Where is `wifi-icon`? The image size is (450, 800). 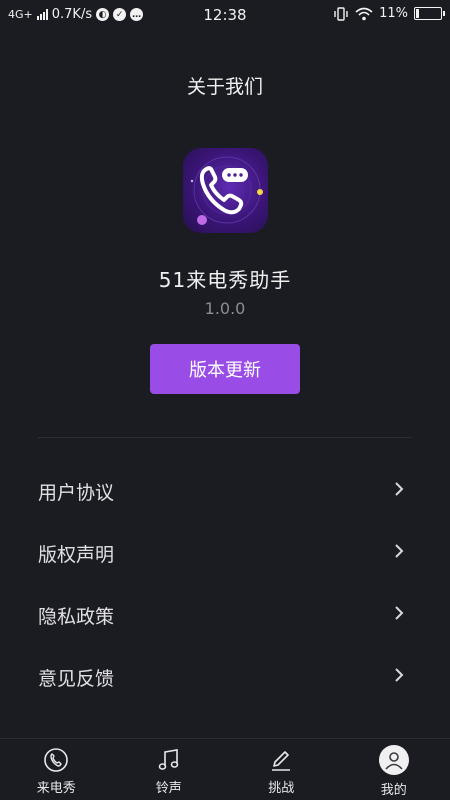 wifi-icon is located at coordinates (364, 13).